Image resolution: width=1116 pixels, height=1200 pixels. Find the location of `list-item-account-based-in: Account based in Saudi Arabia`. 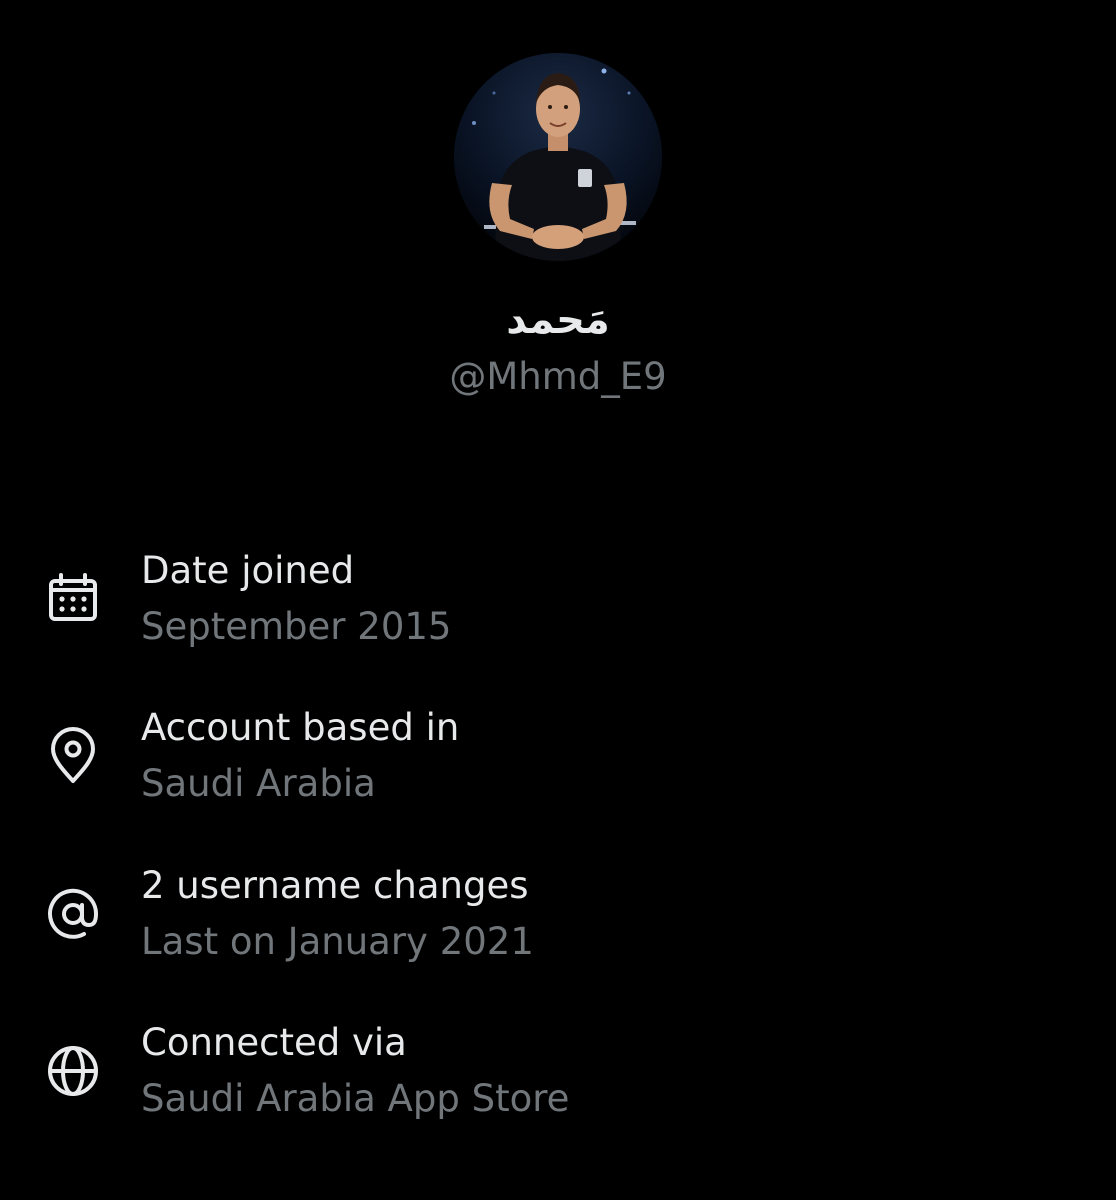

list-item-account-based-in: Account based in Saudi Arabia is located at coordinates (558, 757).